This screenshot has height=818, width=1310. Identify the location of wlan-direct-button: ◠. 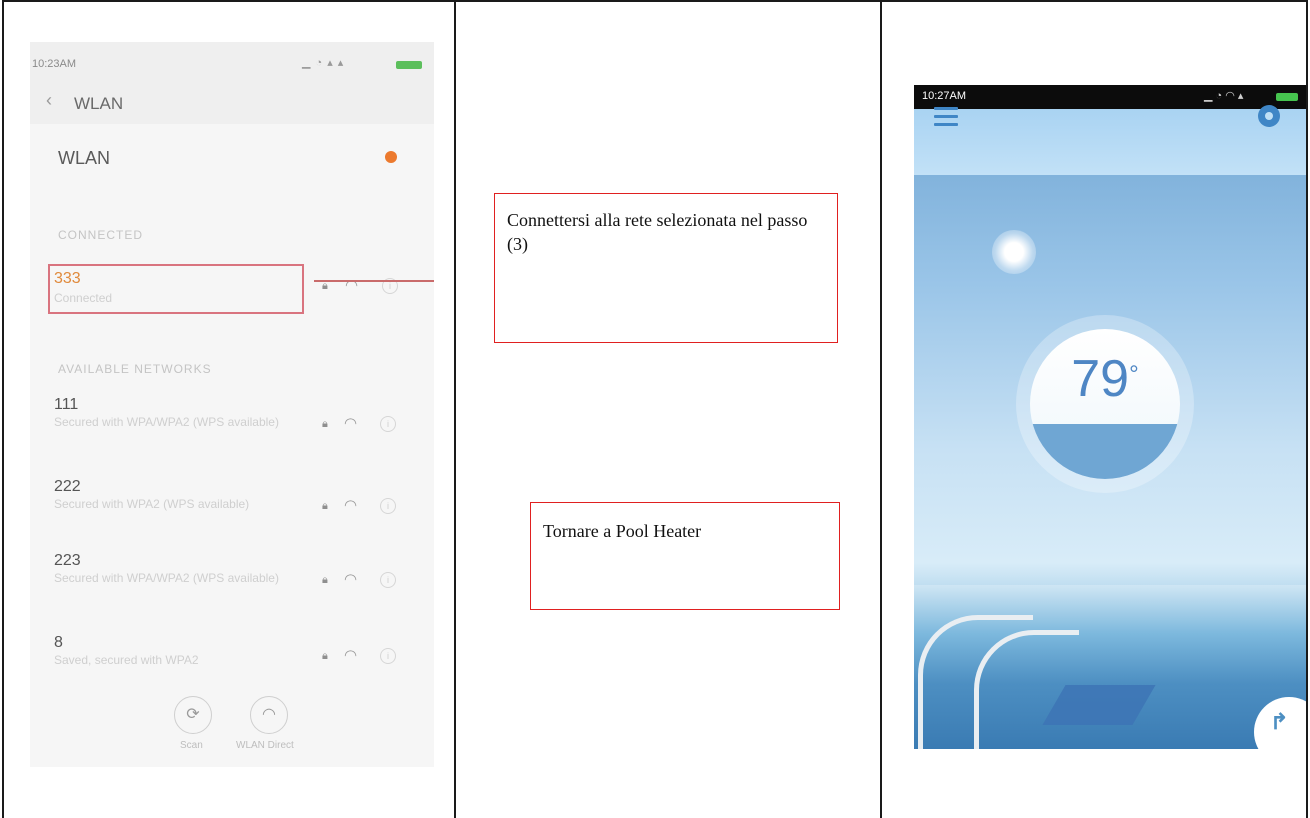
(269, 715).